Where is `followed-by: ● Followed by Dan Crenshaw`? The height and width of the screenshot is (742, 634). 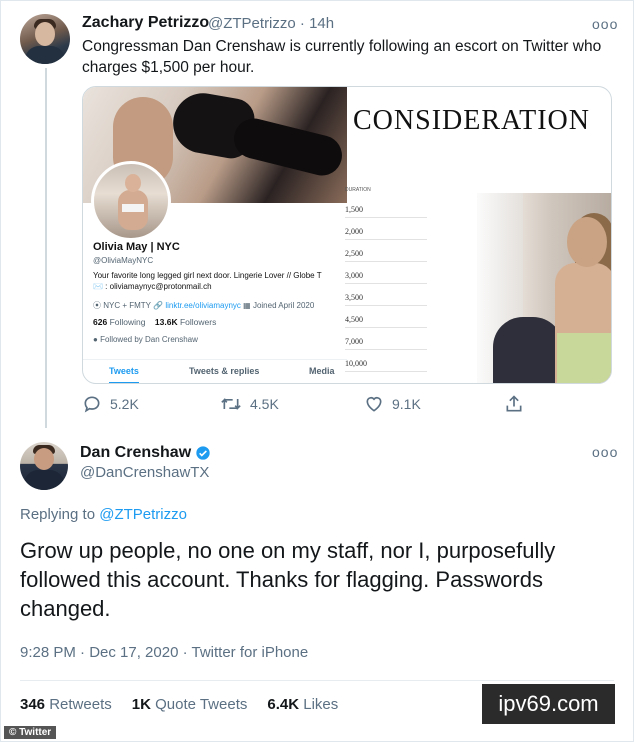
followed-by: ● Followed by Dan Crenshaw is located at coordinates (145, 339).